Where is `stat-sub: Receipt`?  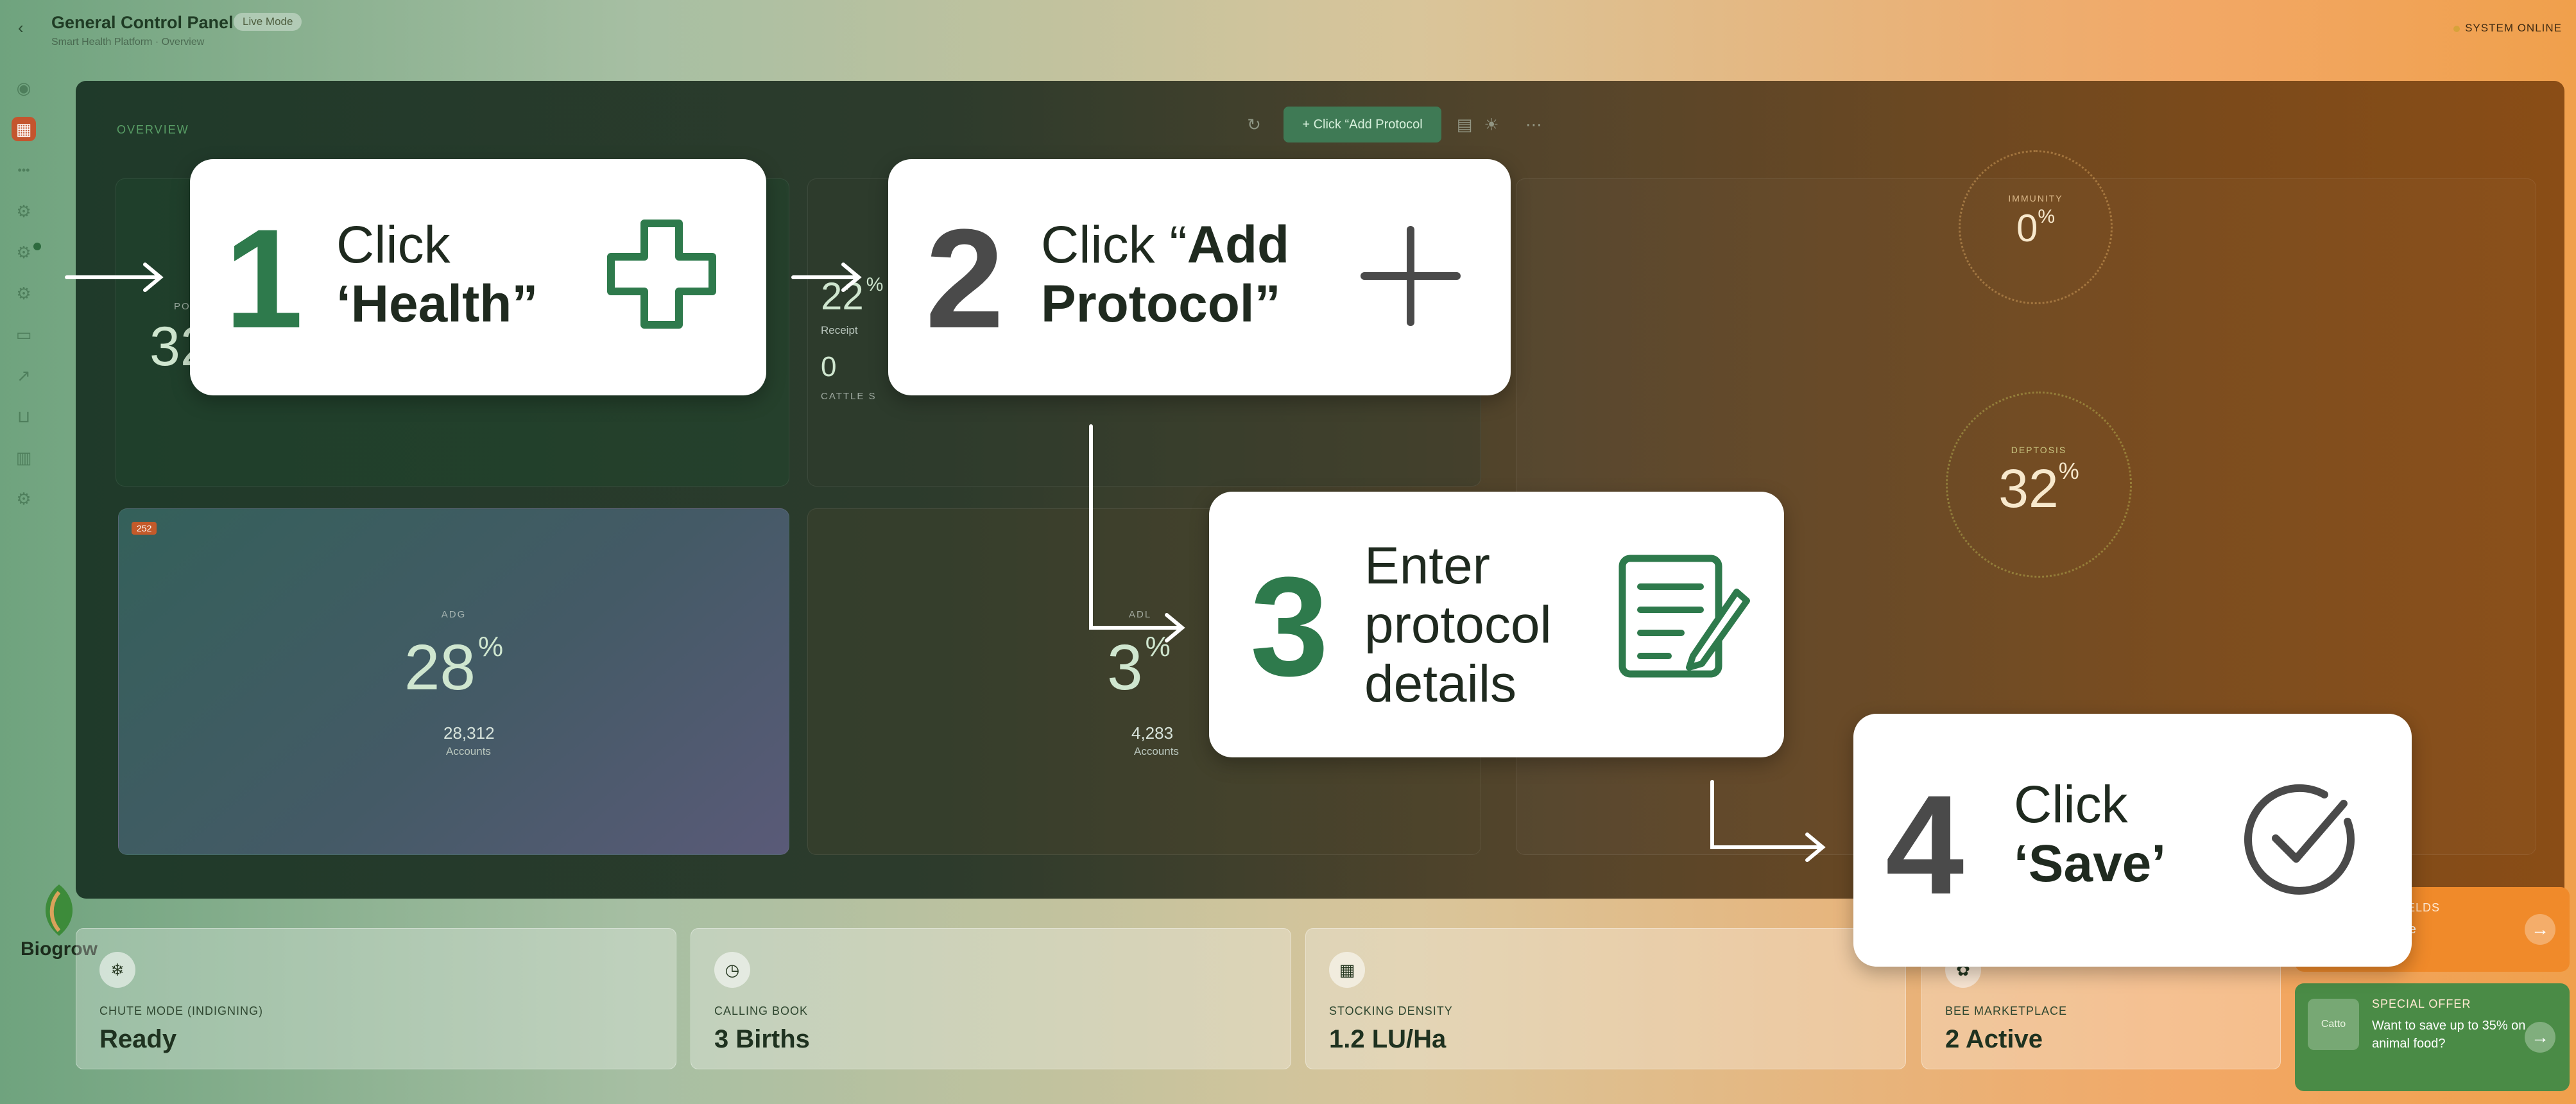
stat-sub: Receipt is located at coordinates (839, 330).